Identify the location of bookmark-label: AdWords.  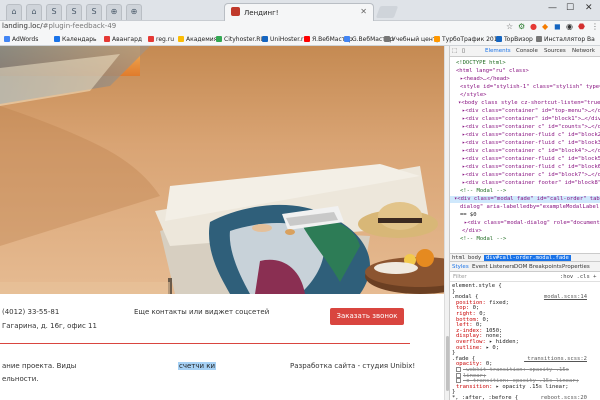
(25, 39).